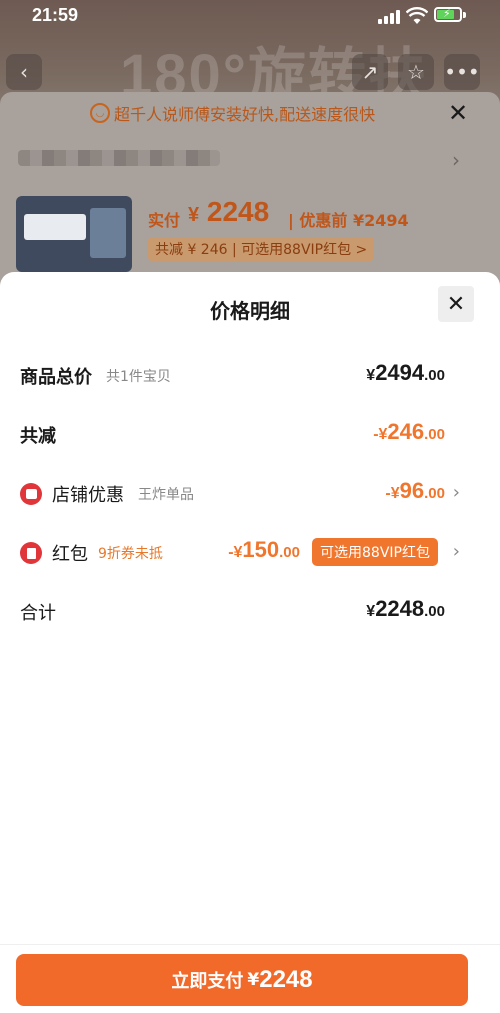  I want to click on original-price: | 优惠前 ¥2494, so click(348, 220).